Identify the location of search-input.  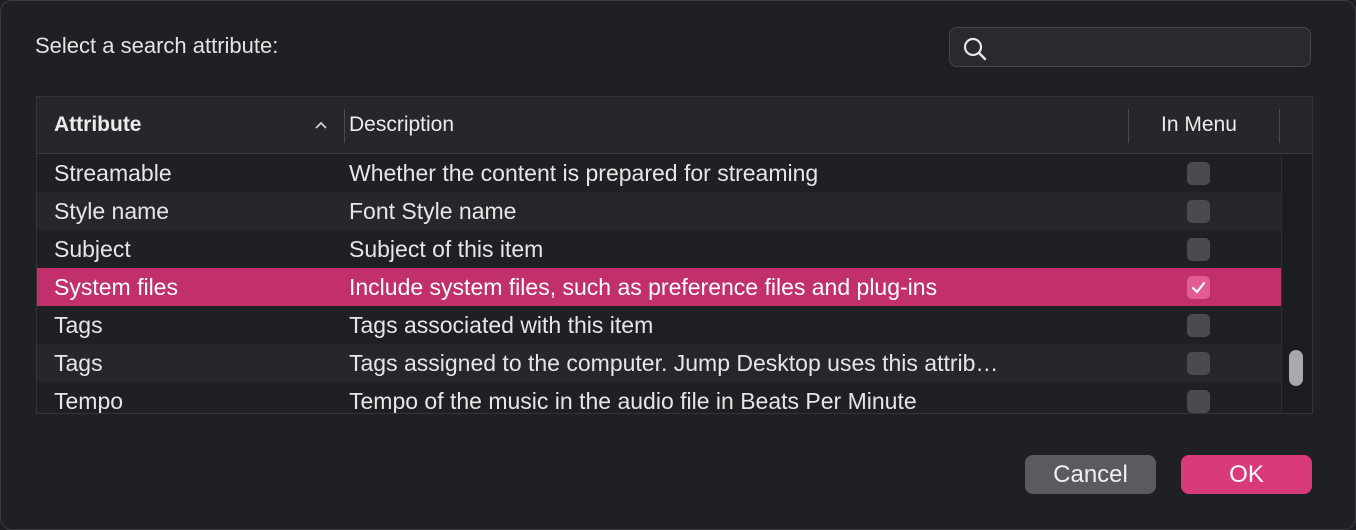
(1144, 47).